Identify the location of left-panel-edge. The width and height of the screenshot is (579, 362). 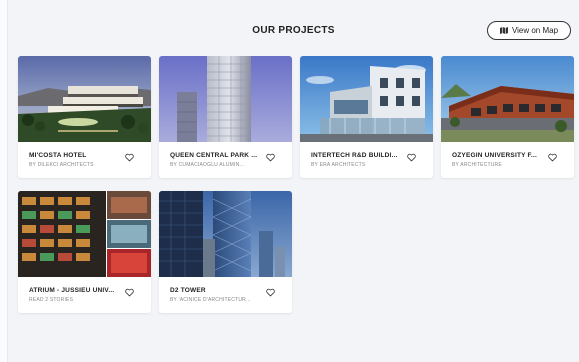
(4, 181).